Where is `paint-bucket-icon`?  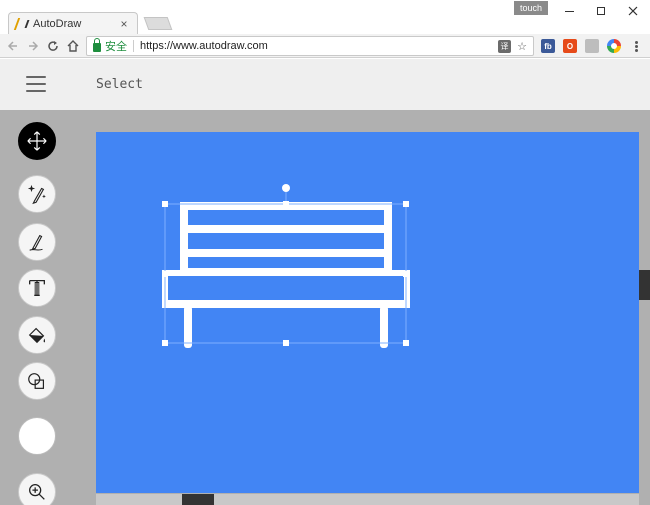 paint-bucket-icon is located at coordinates (37, 335).